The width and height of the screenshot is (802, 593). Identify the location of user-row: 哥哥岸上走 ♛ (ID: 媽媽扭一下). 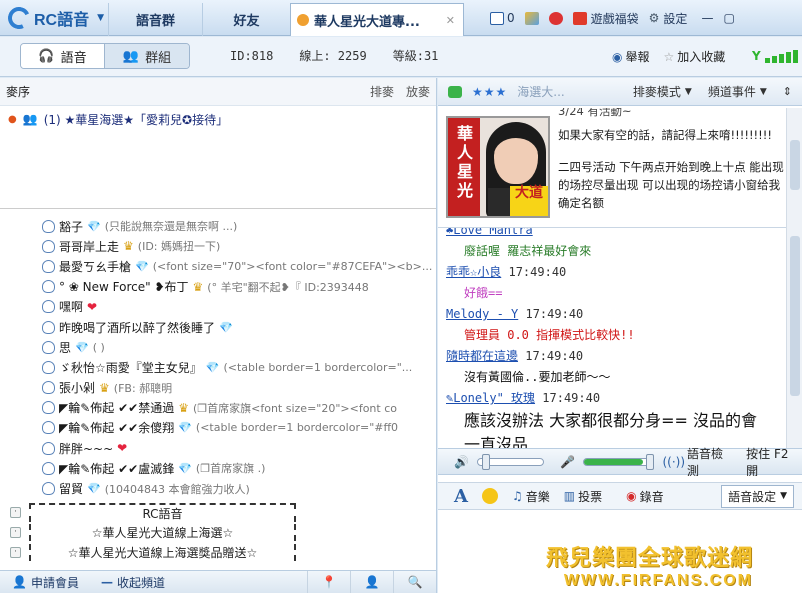
(218, 246).